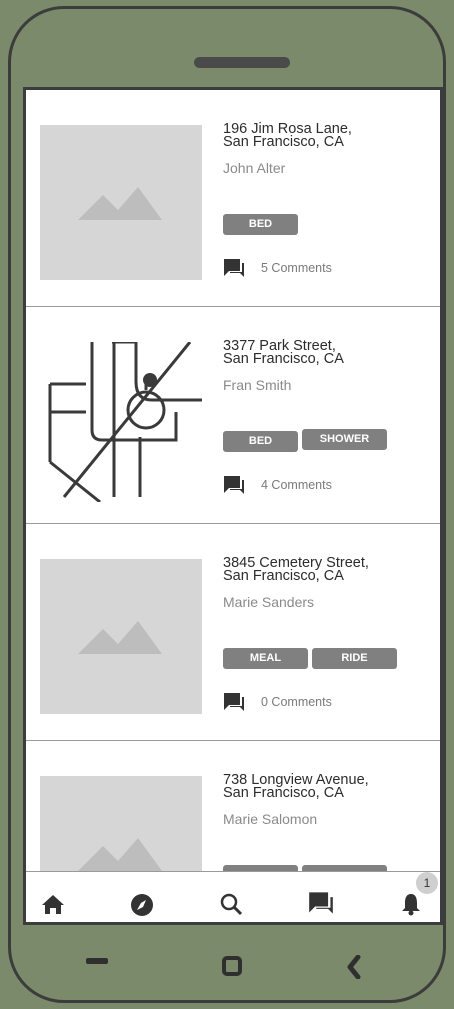  Describe the element at coordinates (296, 569) in the screenshot. I see `listing-address: 3845 Cemetery Street, San Francisco, CA` at that location.